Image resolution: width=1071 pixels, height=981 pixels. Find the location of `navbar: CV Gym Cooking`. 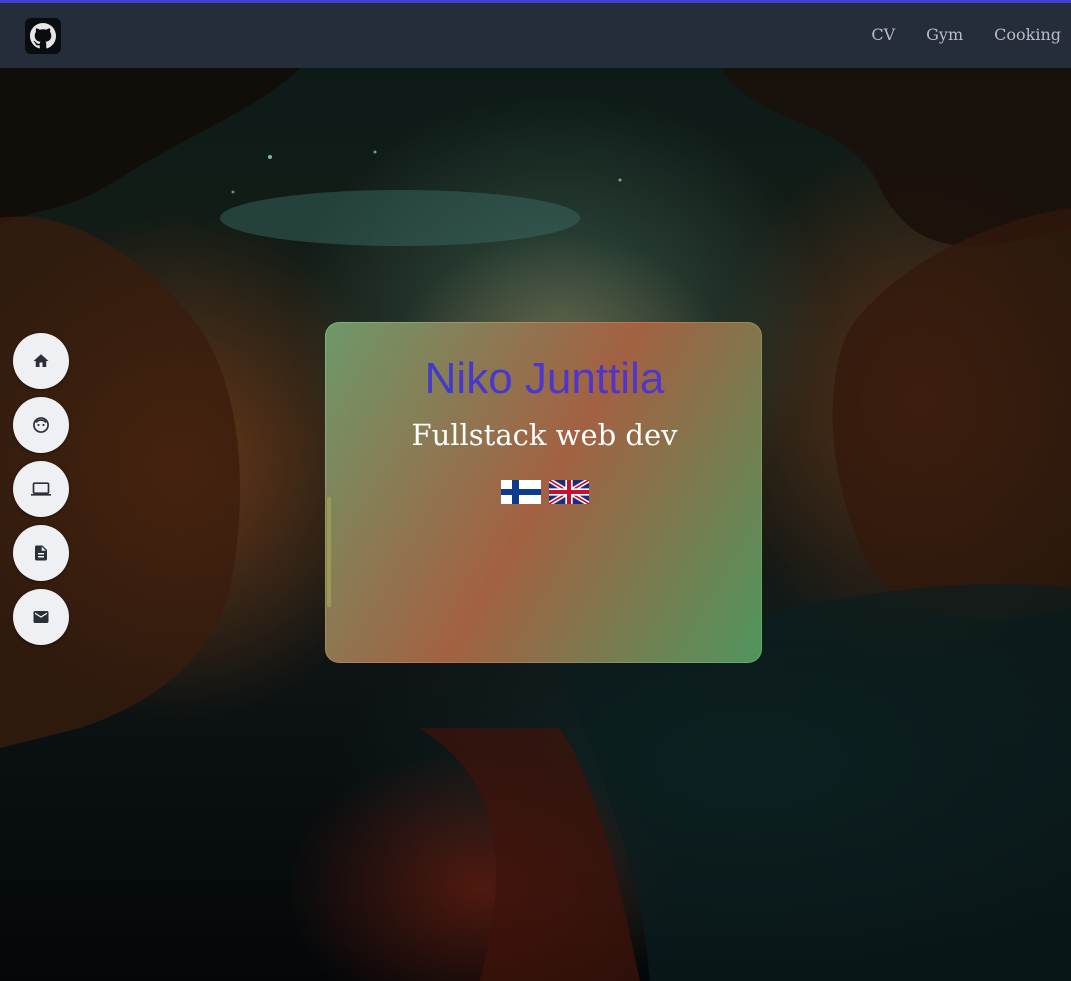

navbar: CV Gym Cooking is located at coordinates (535, 35).